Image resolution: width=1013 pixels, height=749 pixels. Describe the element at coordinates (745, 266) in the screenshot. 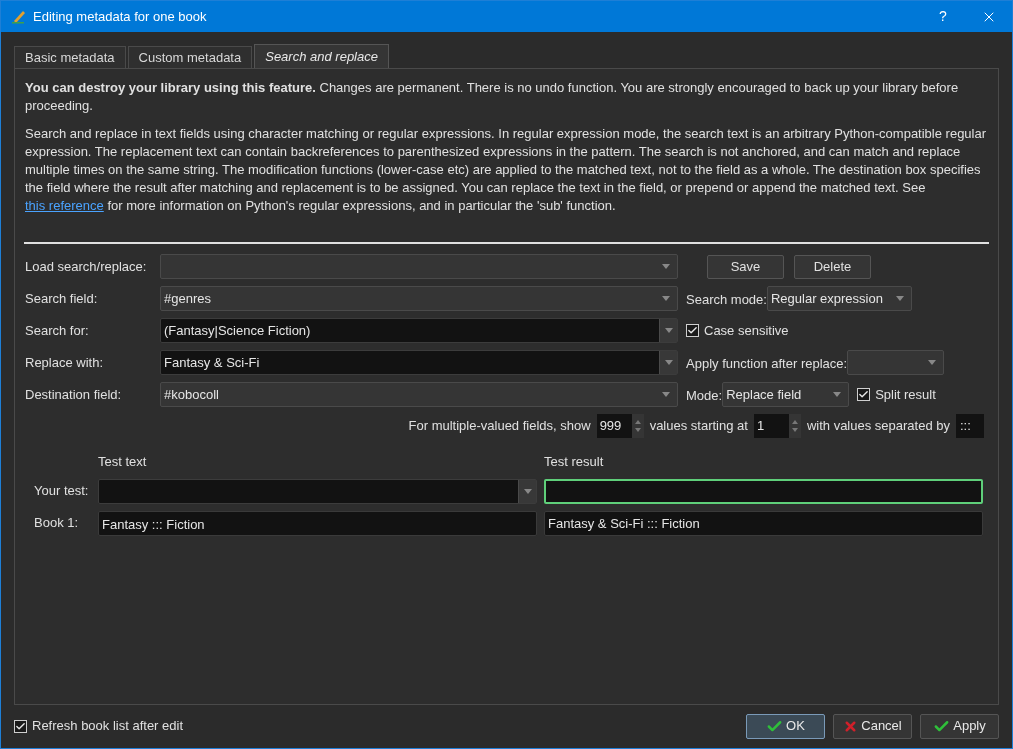

I see `dialog-button: Save` at that location.